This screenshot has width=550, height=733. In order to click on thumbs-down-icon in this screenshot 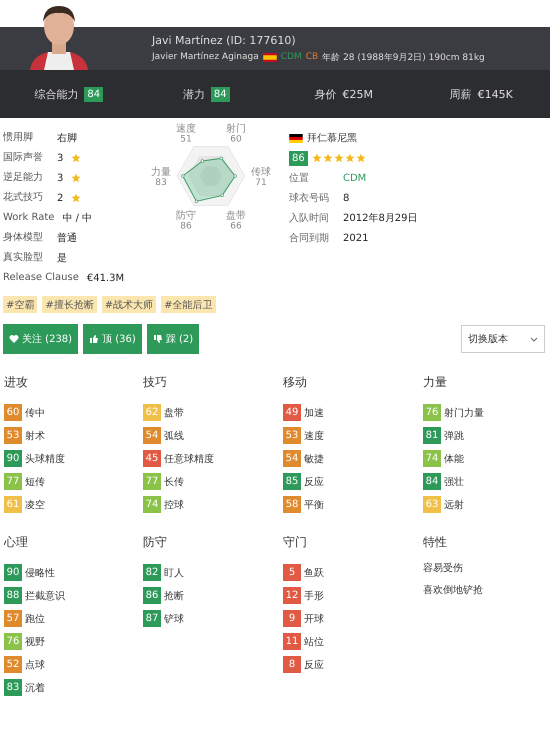, I will do `click(157, 339)`.